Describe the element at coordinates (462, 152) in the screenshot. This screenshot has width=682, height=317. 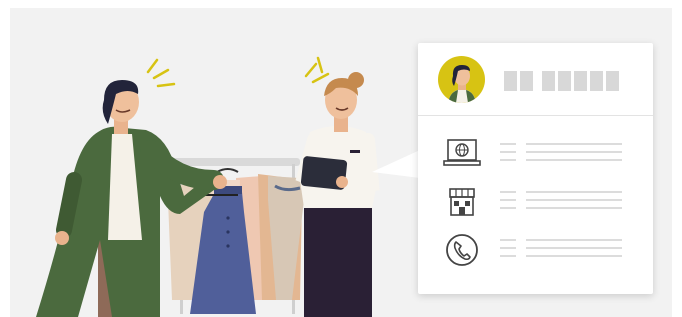
I see `laptop-globe-icon` at that location.